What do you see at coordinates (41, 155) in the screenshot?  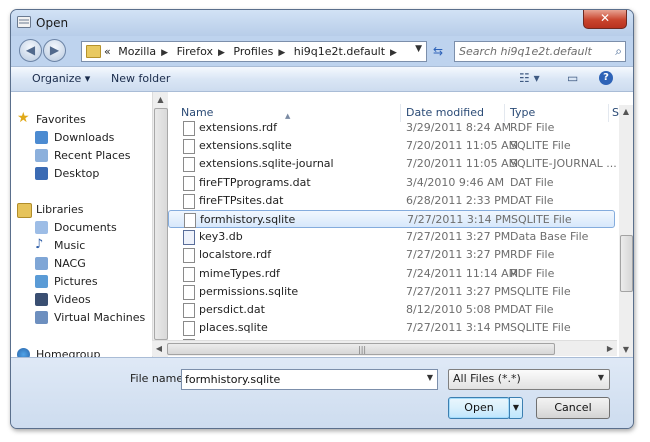 I see `recent-places-icon` at bounding box center [41, 155].